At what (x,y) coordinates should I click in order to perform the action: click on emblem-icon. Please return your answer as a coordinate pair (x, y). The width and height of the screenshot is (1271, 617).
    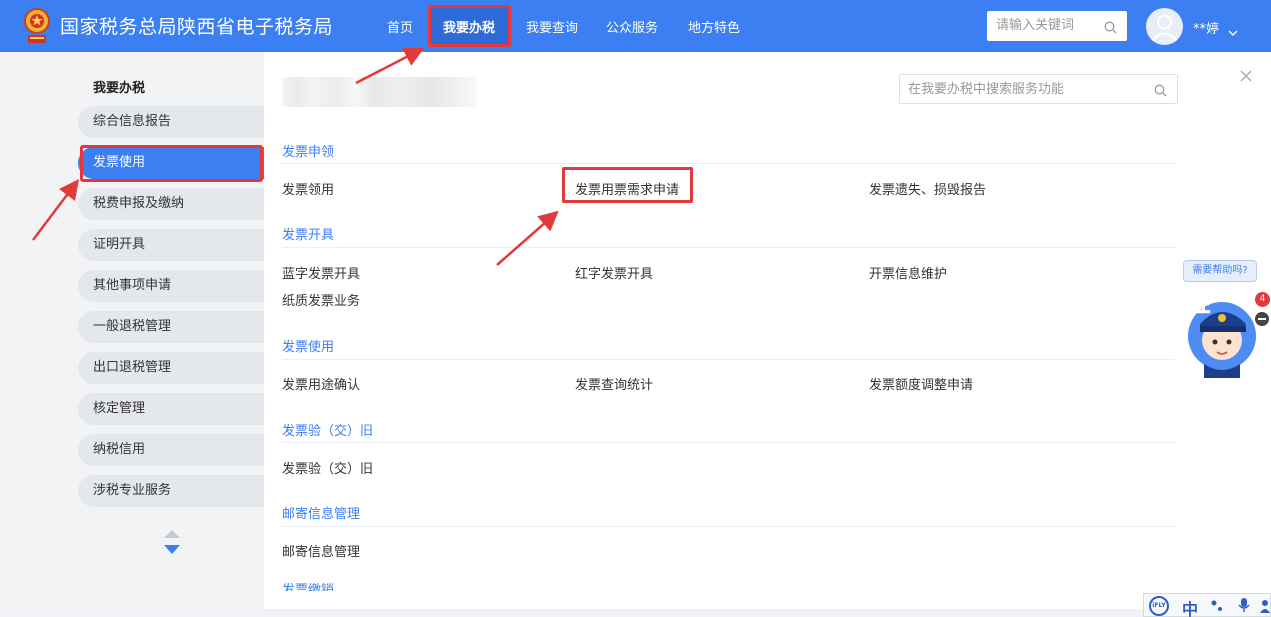
    Looking at the image, I should click on (37, 26).